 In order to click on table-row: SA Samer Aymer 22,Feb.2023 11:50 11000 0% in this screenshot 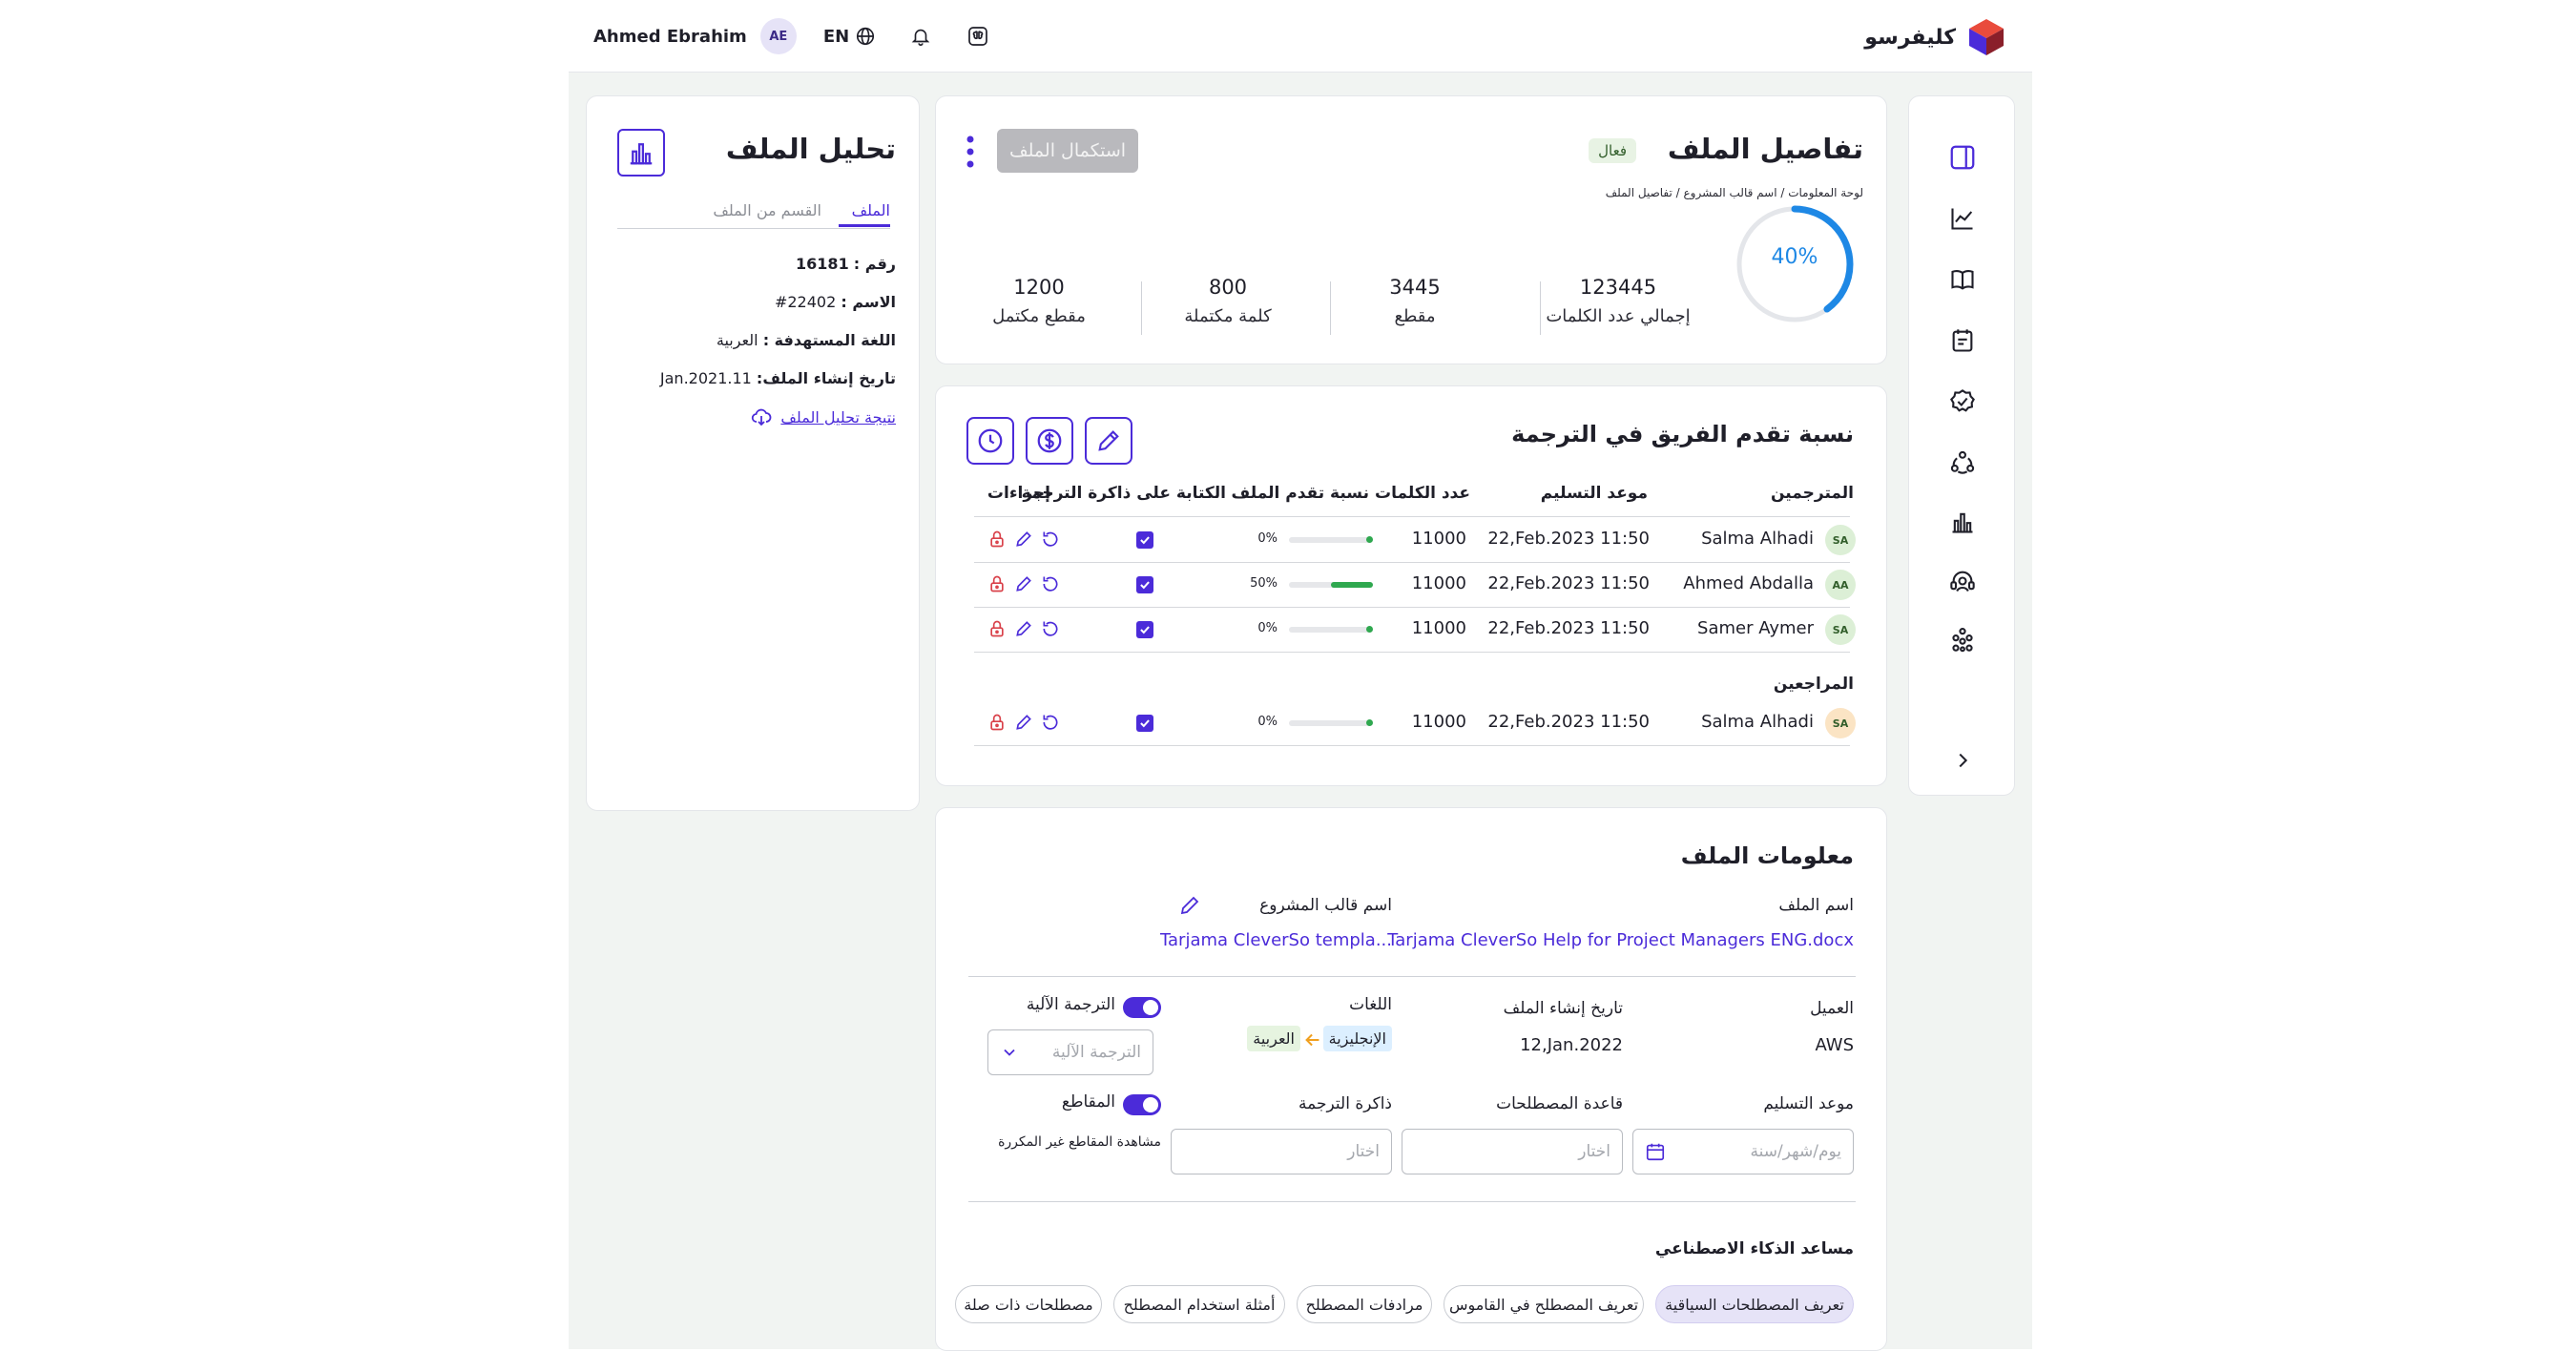, I will do `click(1412, 630)`.